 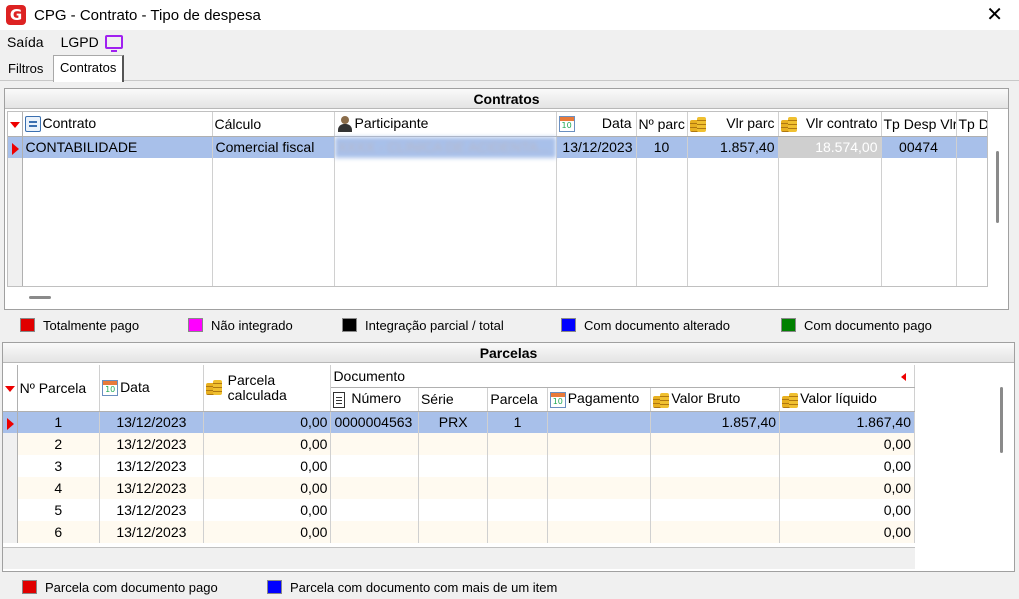 What do you see at coordinates (847, 422) in the screenshot?
I see `cell-liquido: 1.867,40` at bounding box center [847, 422].